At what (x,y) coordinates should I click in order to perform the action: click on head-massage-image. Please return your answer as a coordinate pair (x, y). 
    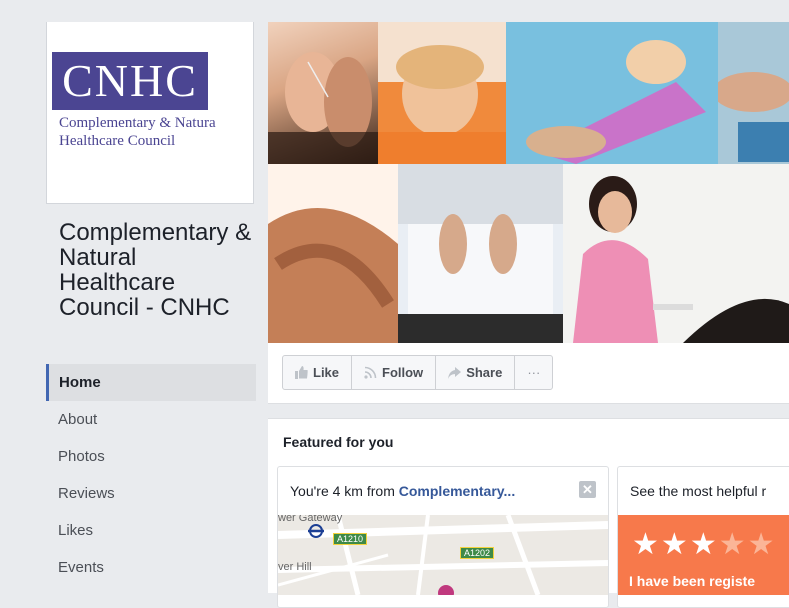
    Looking at the image, I should click on (442, 93).